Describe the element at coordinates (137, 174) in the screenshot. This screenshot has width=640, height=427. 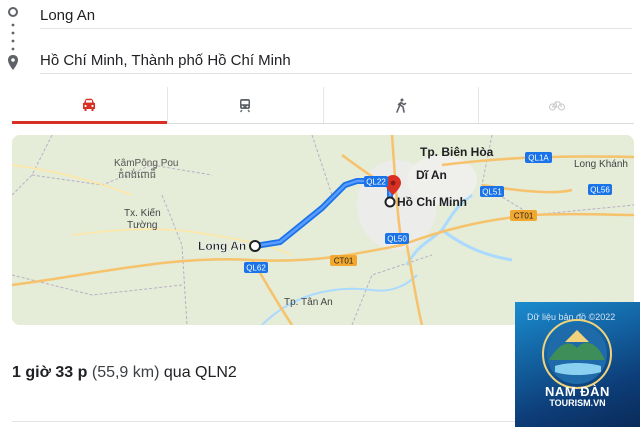
I see `place-label-kampong-khmer: កំពង់ពោធិ៍` at that location.